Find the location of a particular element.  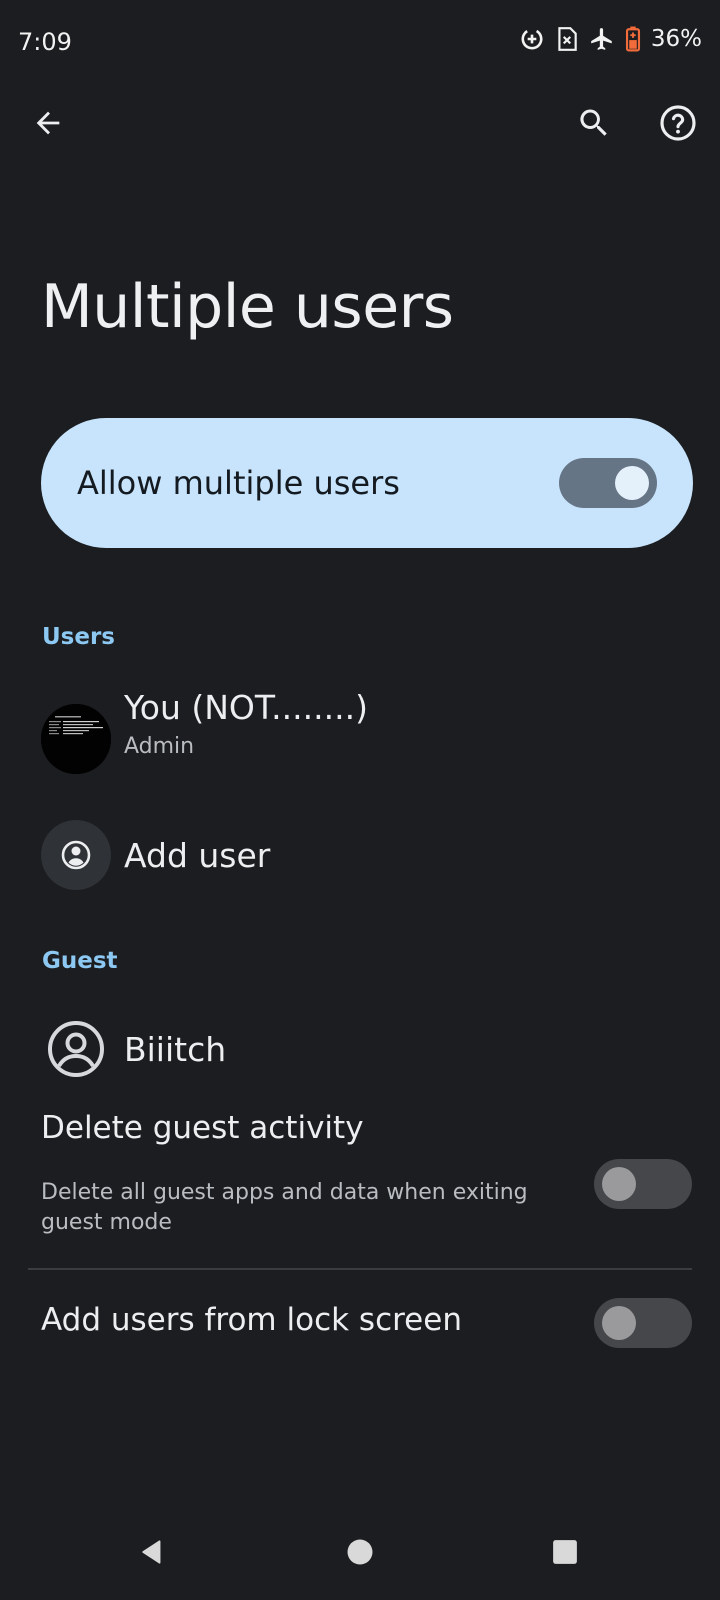

account-circle-outline-icon is located at coordinates (76, 1049).